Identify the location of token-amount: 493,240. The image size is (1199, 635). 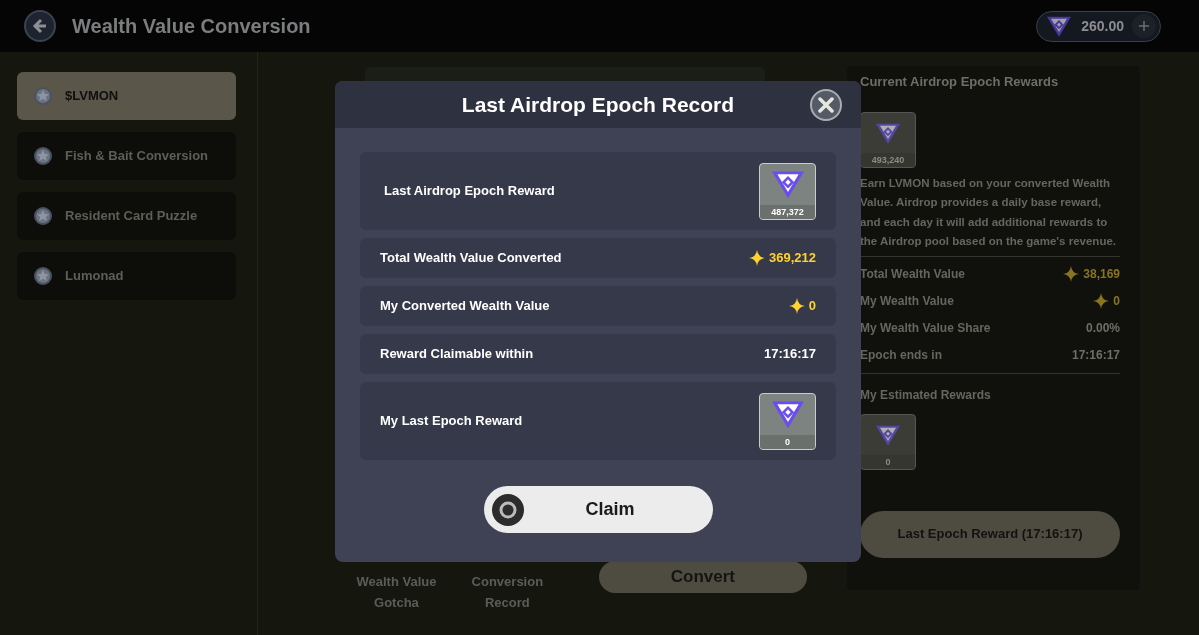
(888, 159).